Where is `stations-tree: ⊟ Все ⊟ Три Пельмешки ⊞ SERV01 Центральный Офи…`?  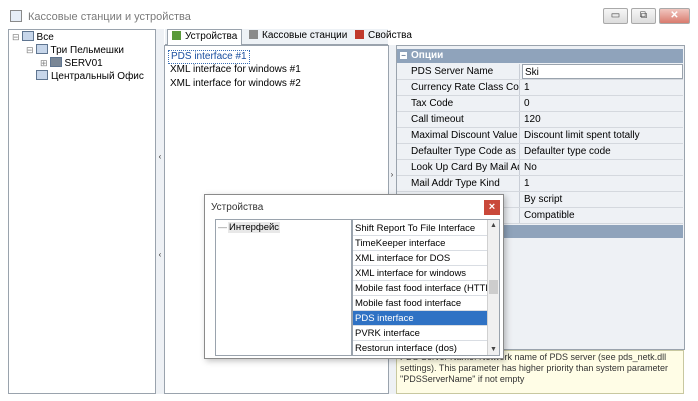 stations-tree: ⊟ Все ⊟ Три Пельмешки ⊞ SERV01 Центральный Офи… is located at coordinates (83, 61).